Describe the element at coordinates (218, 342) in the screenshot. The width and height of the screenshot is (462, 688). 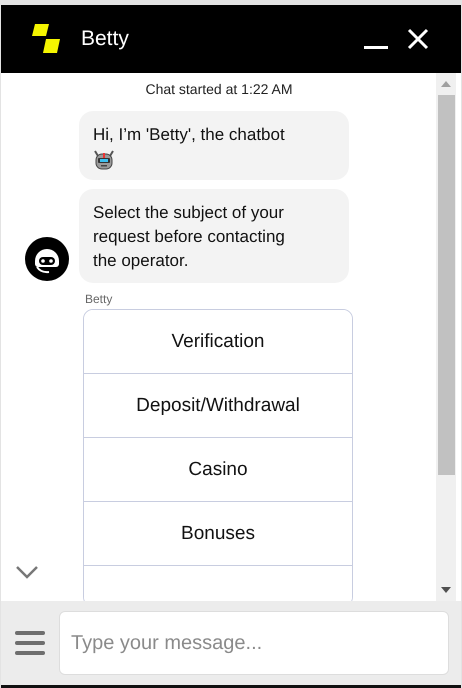
I see `option-button: Verification` at that location.